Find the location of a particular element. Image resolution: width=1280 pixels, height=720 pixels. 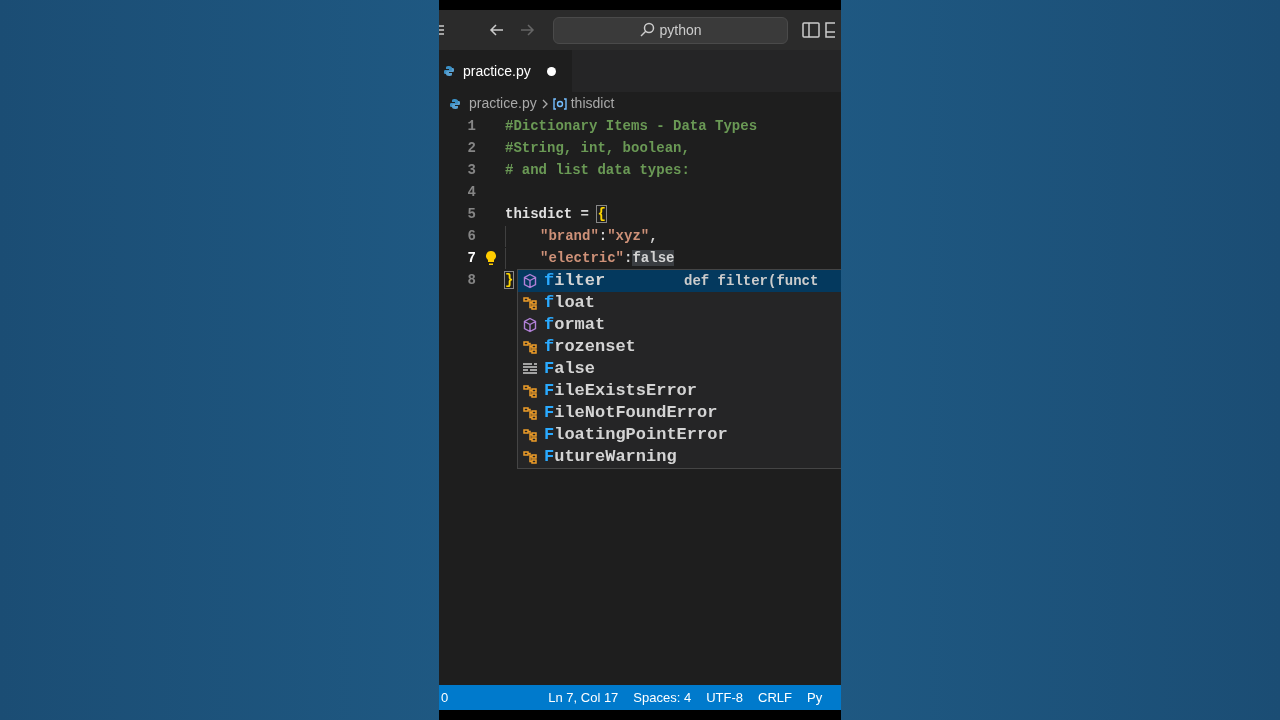

menu-icon is located at coordinates (441, 30).